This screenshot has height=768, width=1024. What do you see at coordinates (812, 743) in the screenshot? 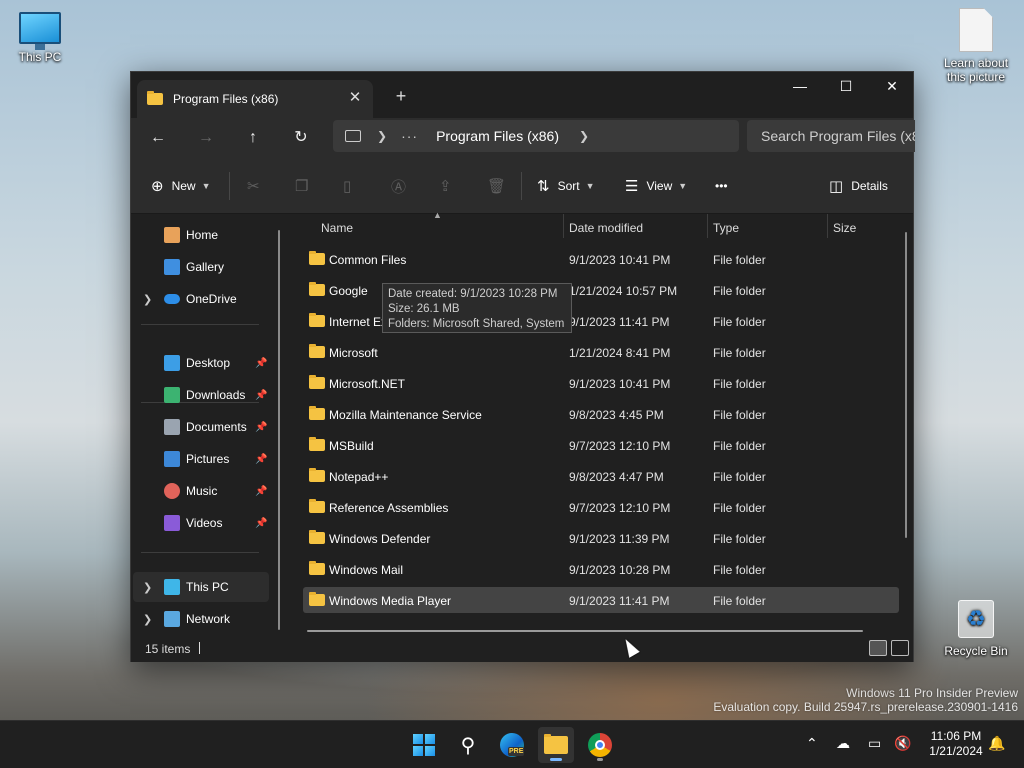
I see `chevron-up-icon: ⌃` at bounding box center [812, 743].